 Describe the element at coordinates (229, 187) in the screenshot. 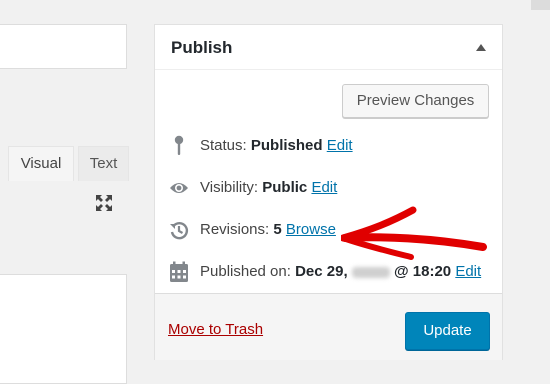

I see `visibility-label: Visibility:` at that location.